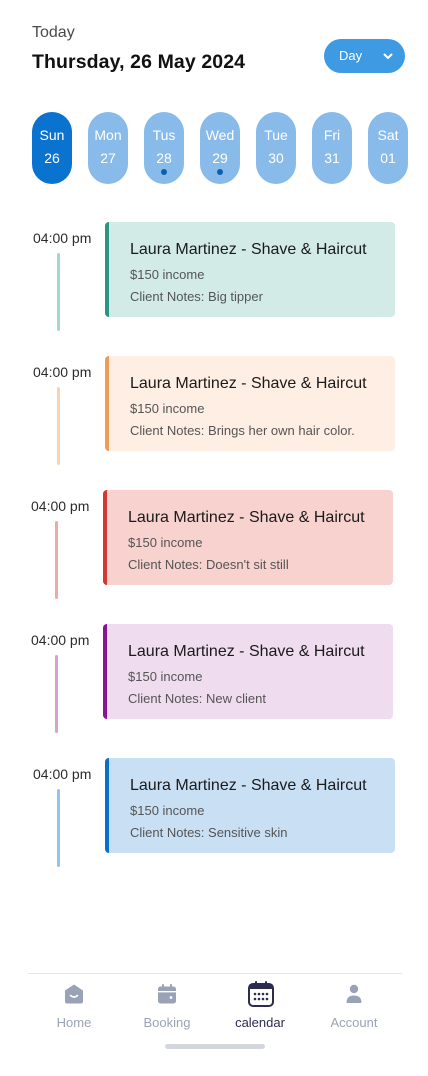  I want to click on view-mode-select: Day, so click(364, 56).